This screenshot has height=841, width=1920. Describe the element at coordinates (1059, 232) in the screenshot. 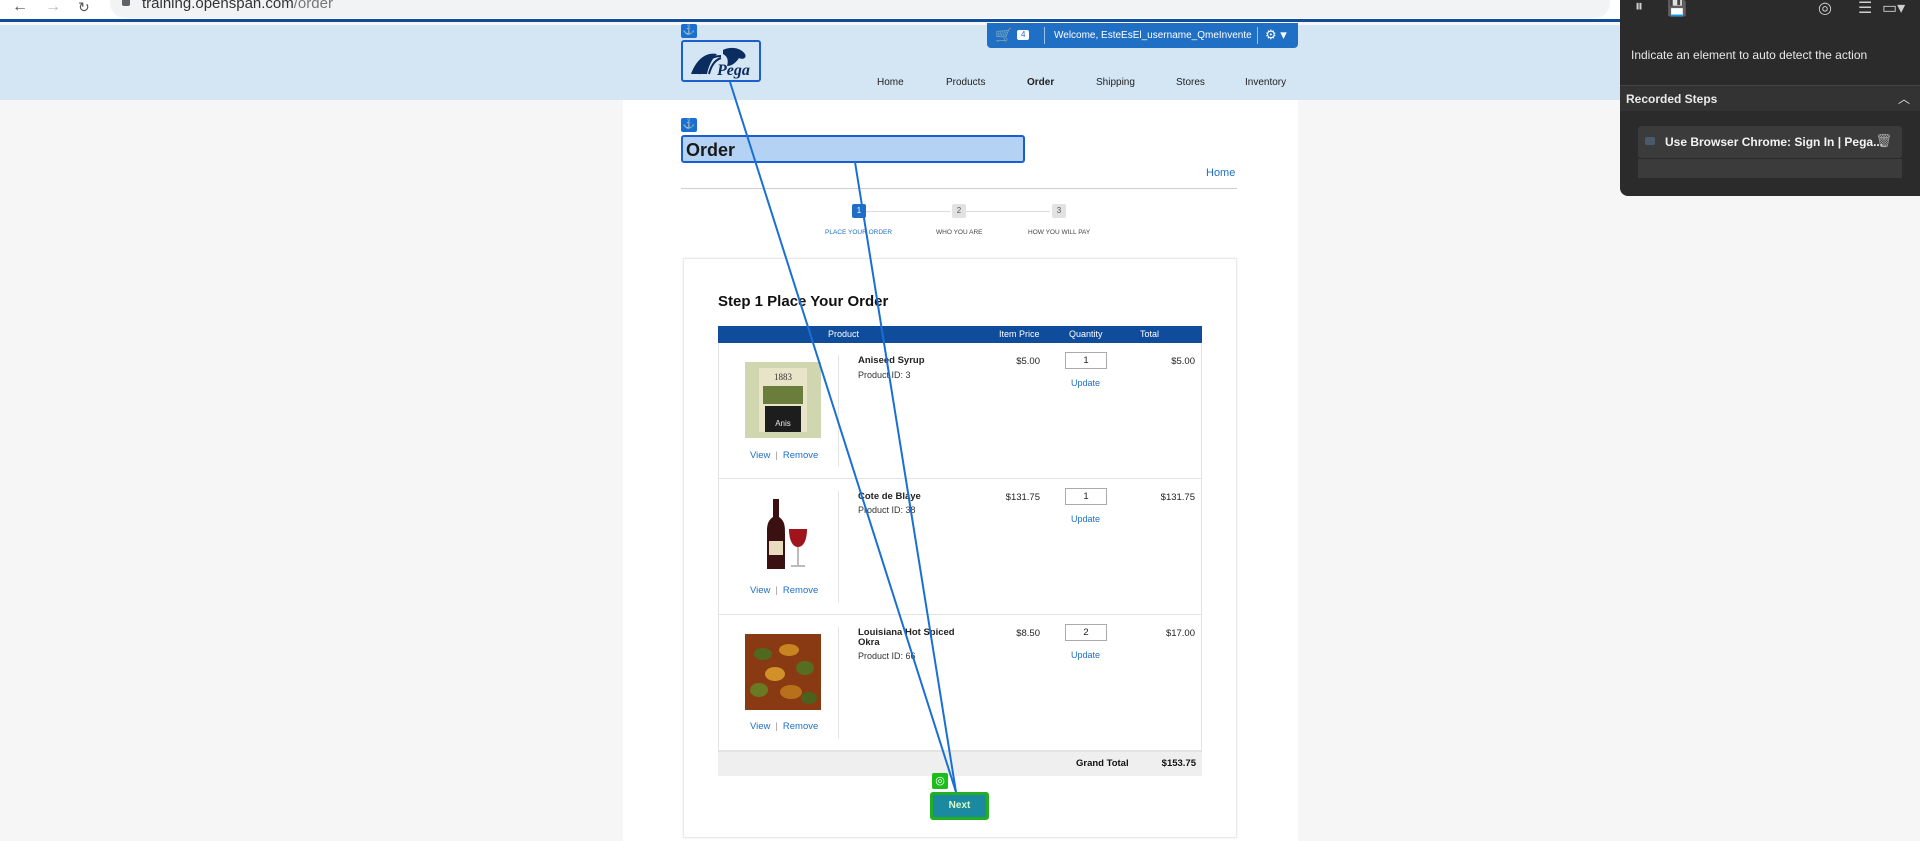

I see `step-3-label: HOW YOU WILL PAY` at that location.